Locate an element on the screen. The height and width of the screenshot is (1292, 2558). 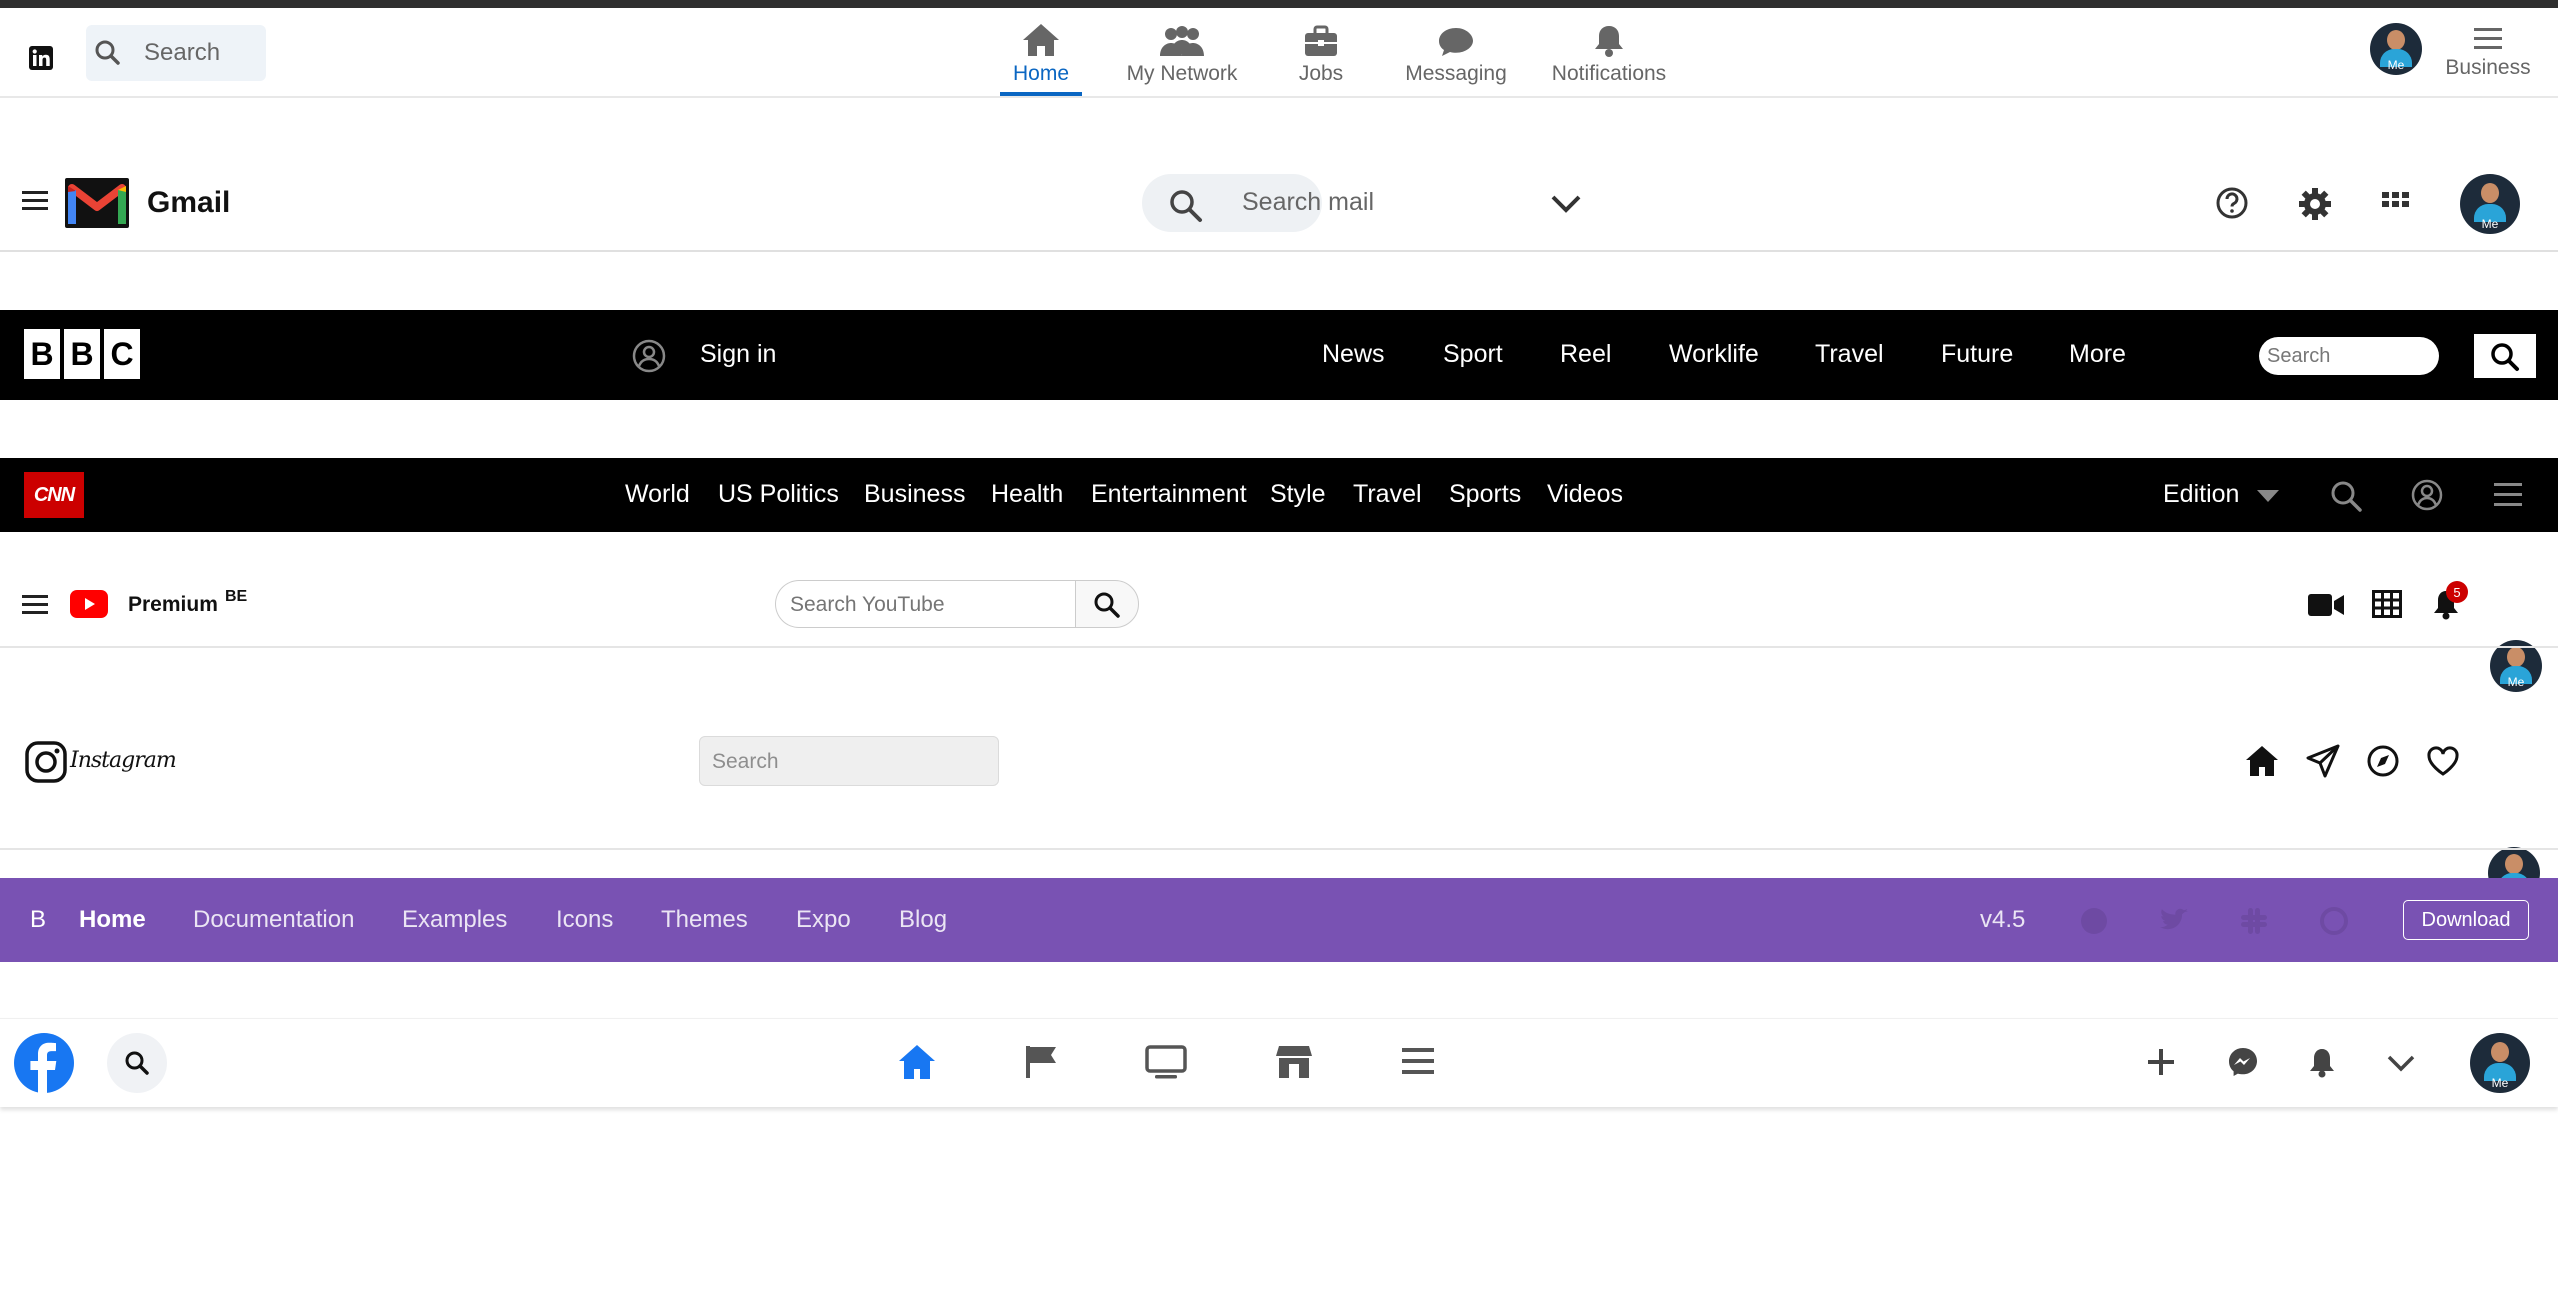
flag-icon is located at coordinates (1041, 1062).